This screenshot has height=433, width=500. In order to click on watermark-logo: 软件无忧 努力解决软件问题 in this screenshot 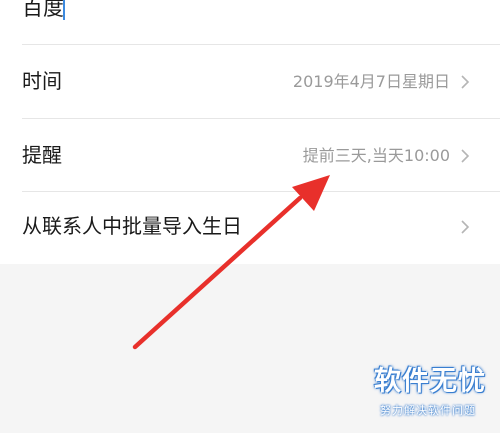, I will do `click(430, 395)`.